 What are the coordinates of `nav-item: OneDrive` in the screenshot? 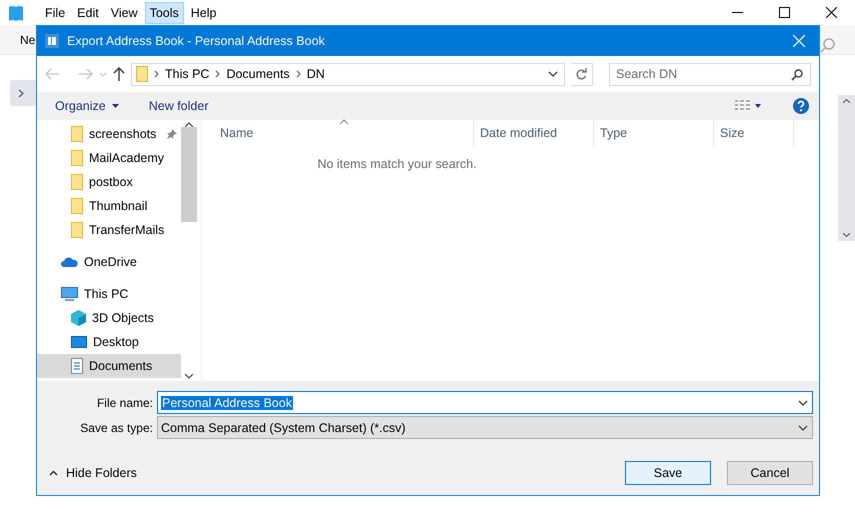 It's located at (109, 262).